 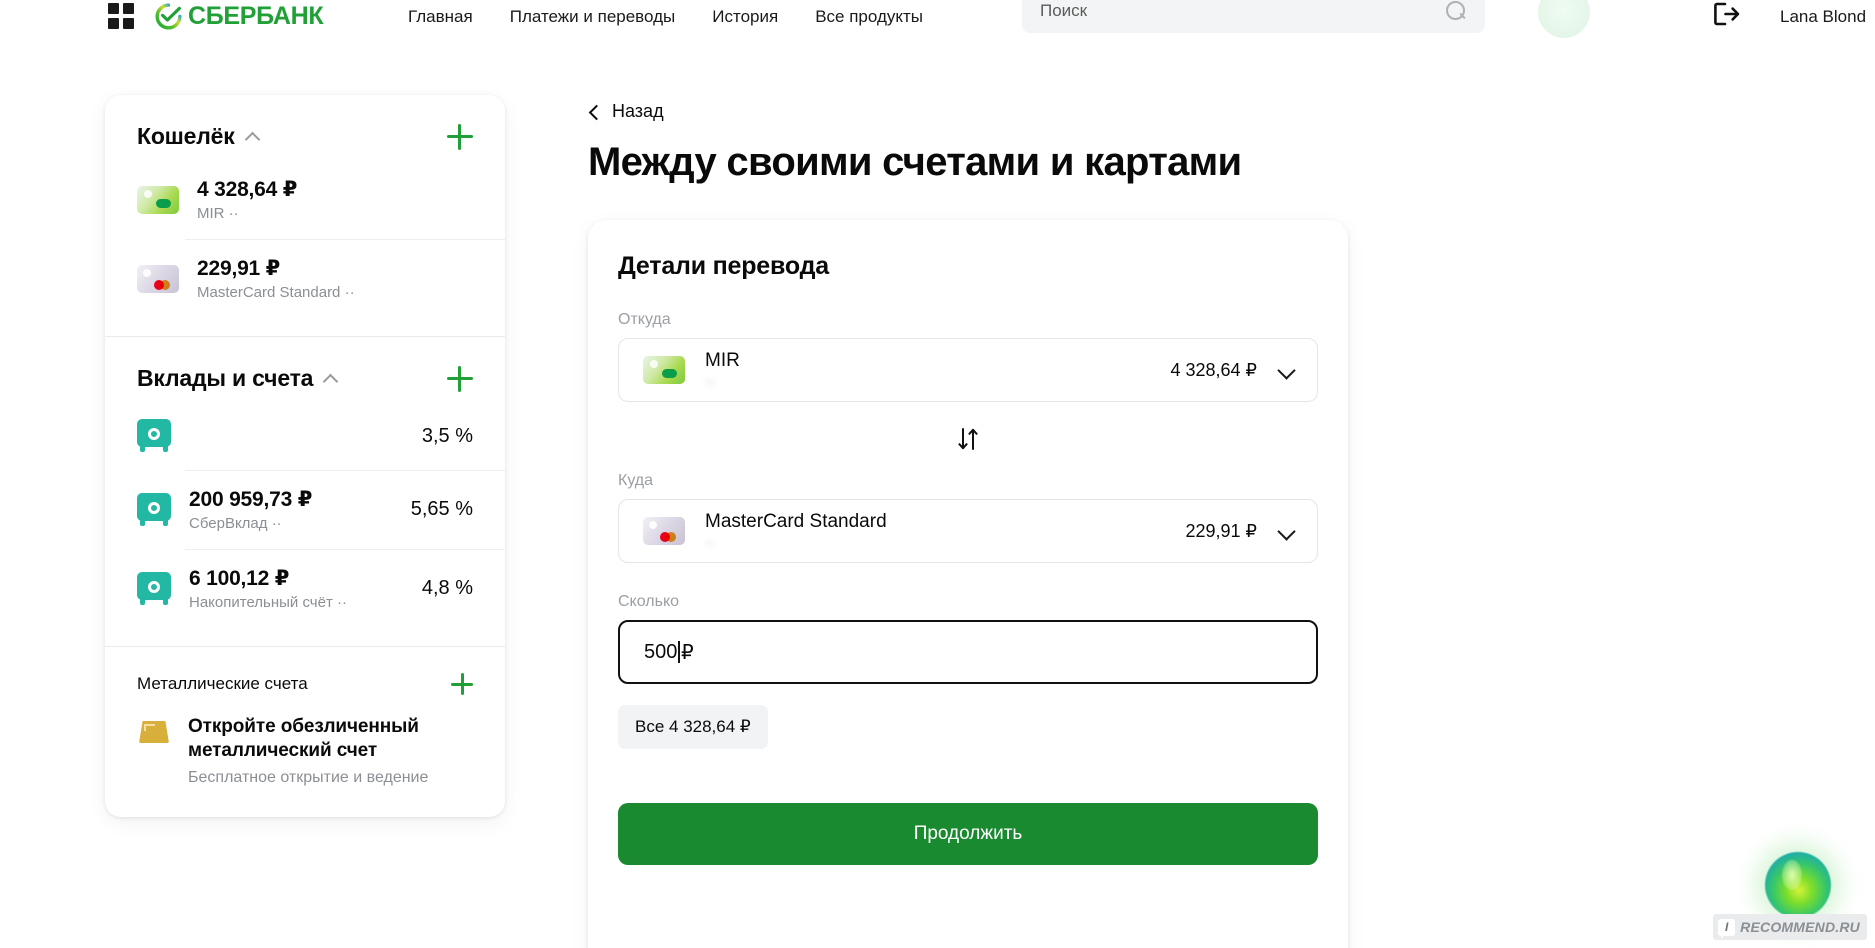 What do you see at coordinates (447, 435) in the screenshot?
I see `account-rate: 3,5 %` at bounding box center [447, 435].